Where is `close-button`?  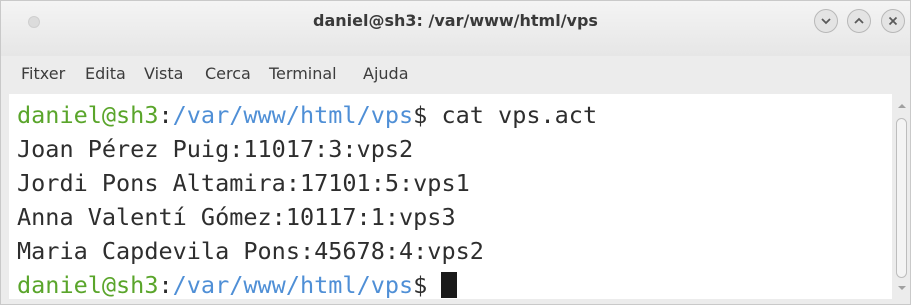 close-button is located at coordinates (893, 21).